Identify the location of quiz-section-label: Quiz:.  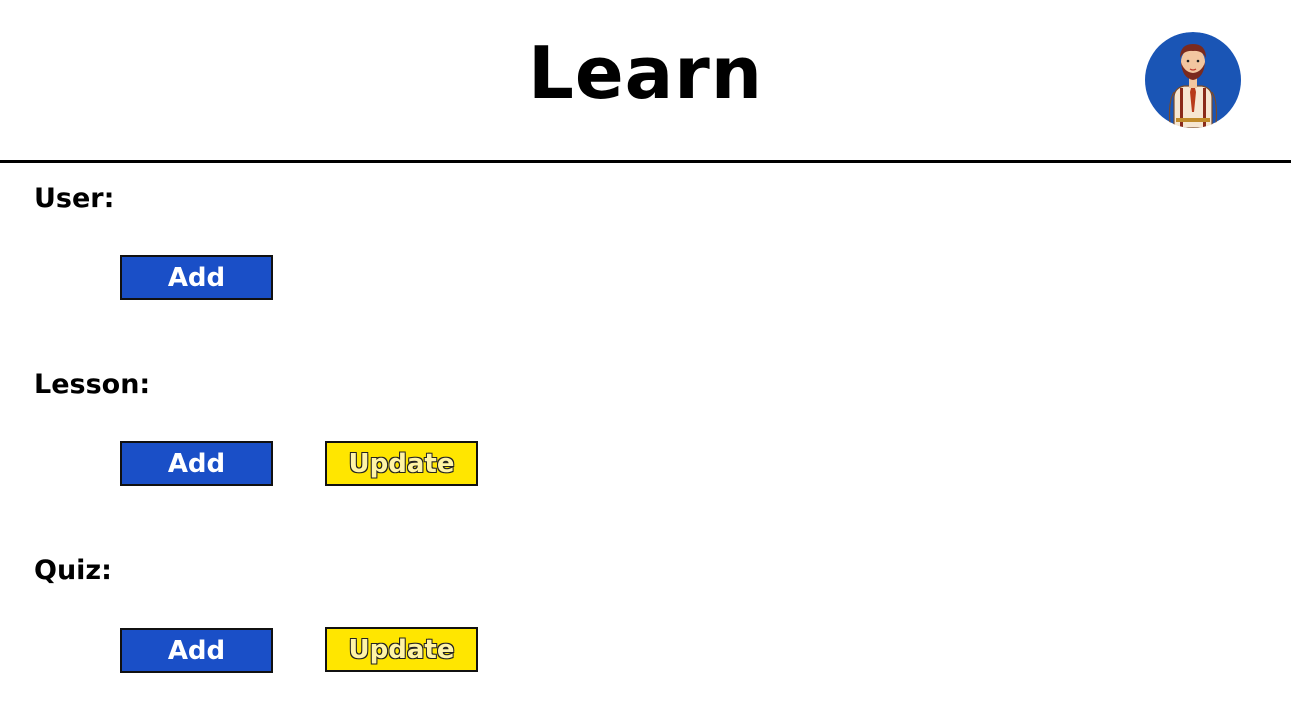
(73, 570).